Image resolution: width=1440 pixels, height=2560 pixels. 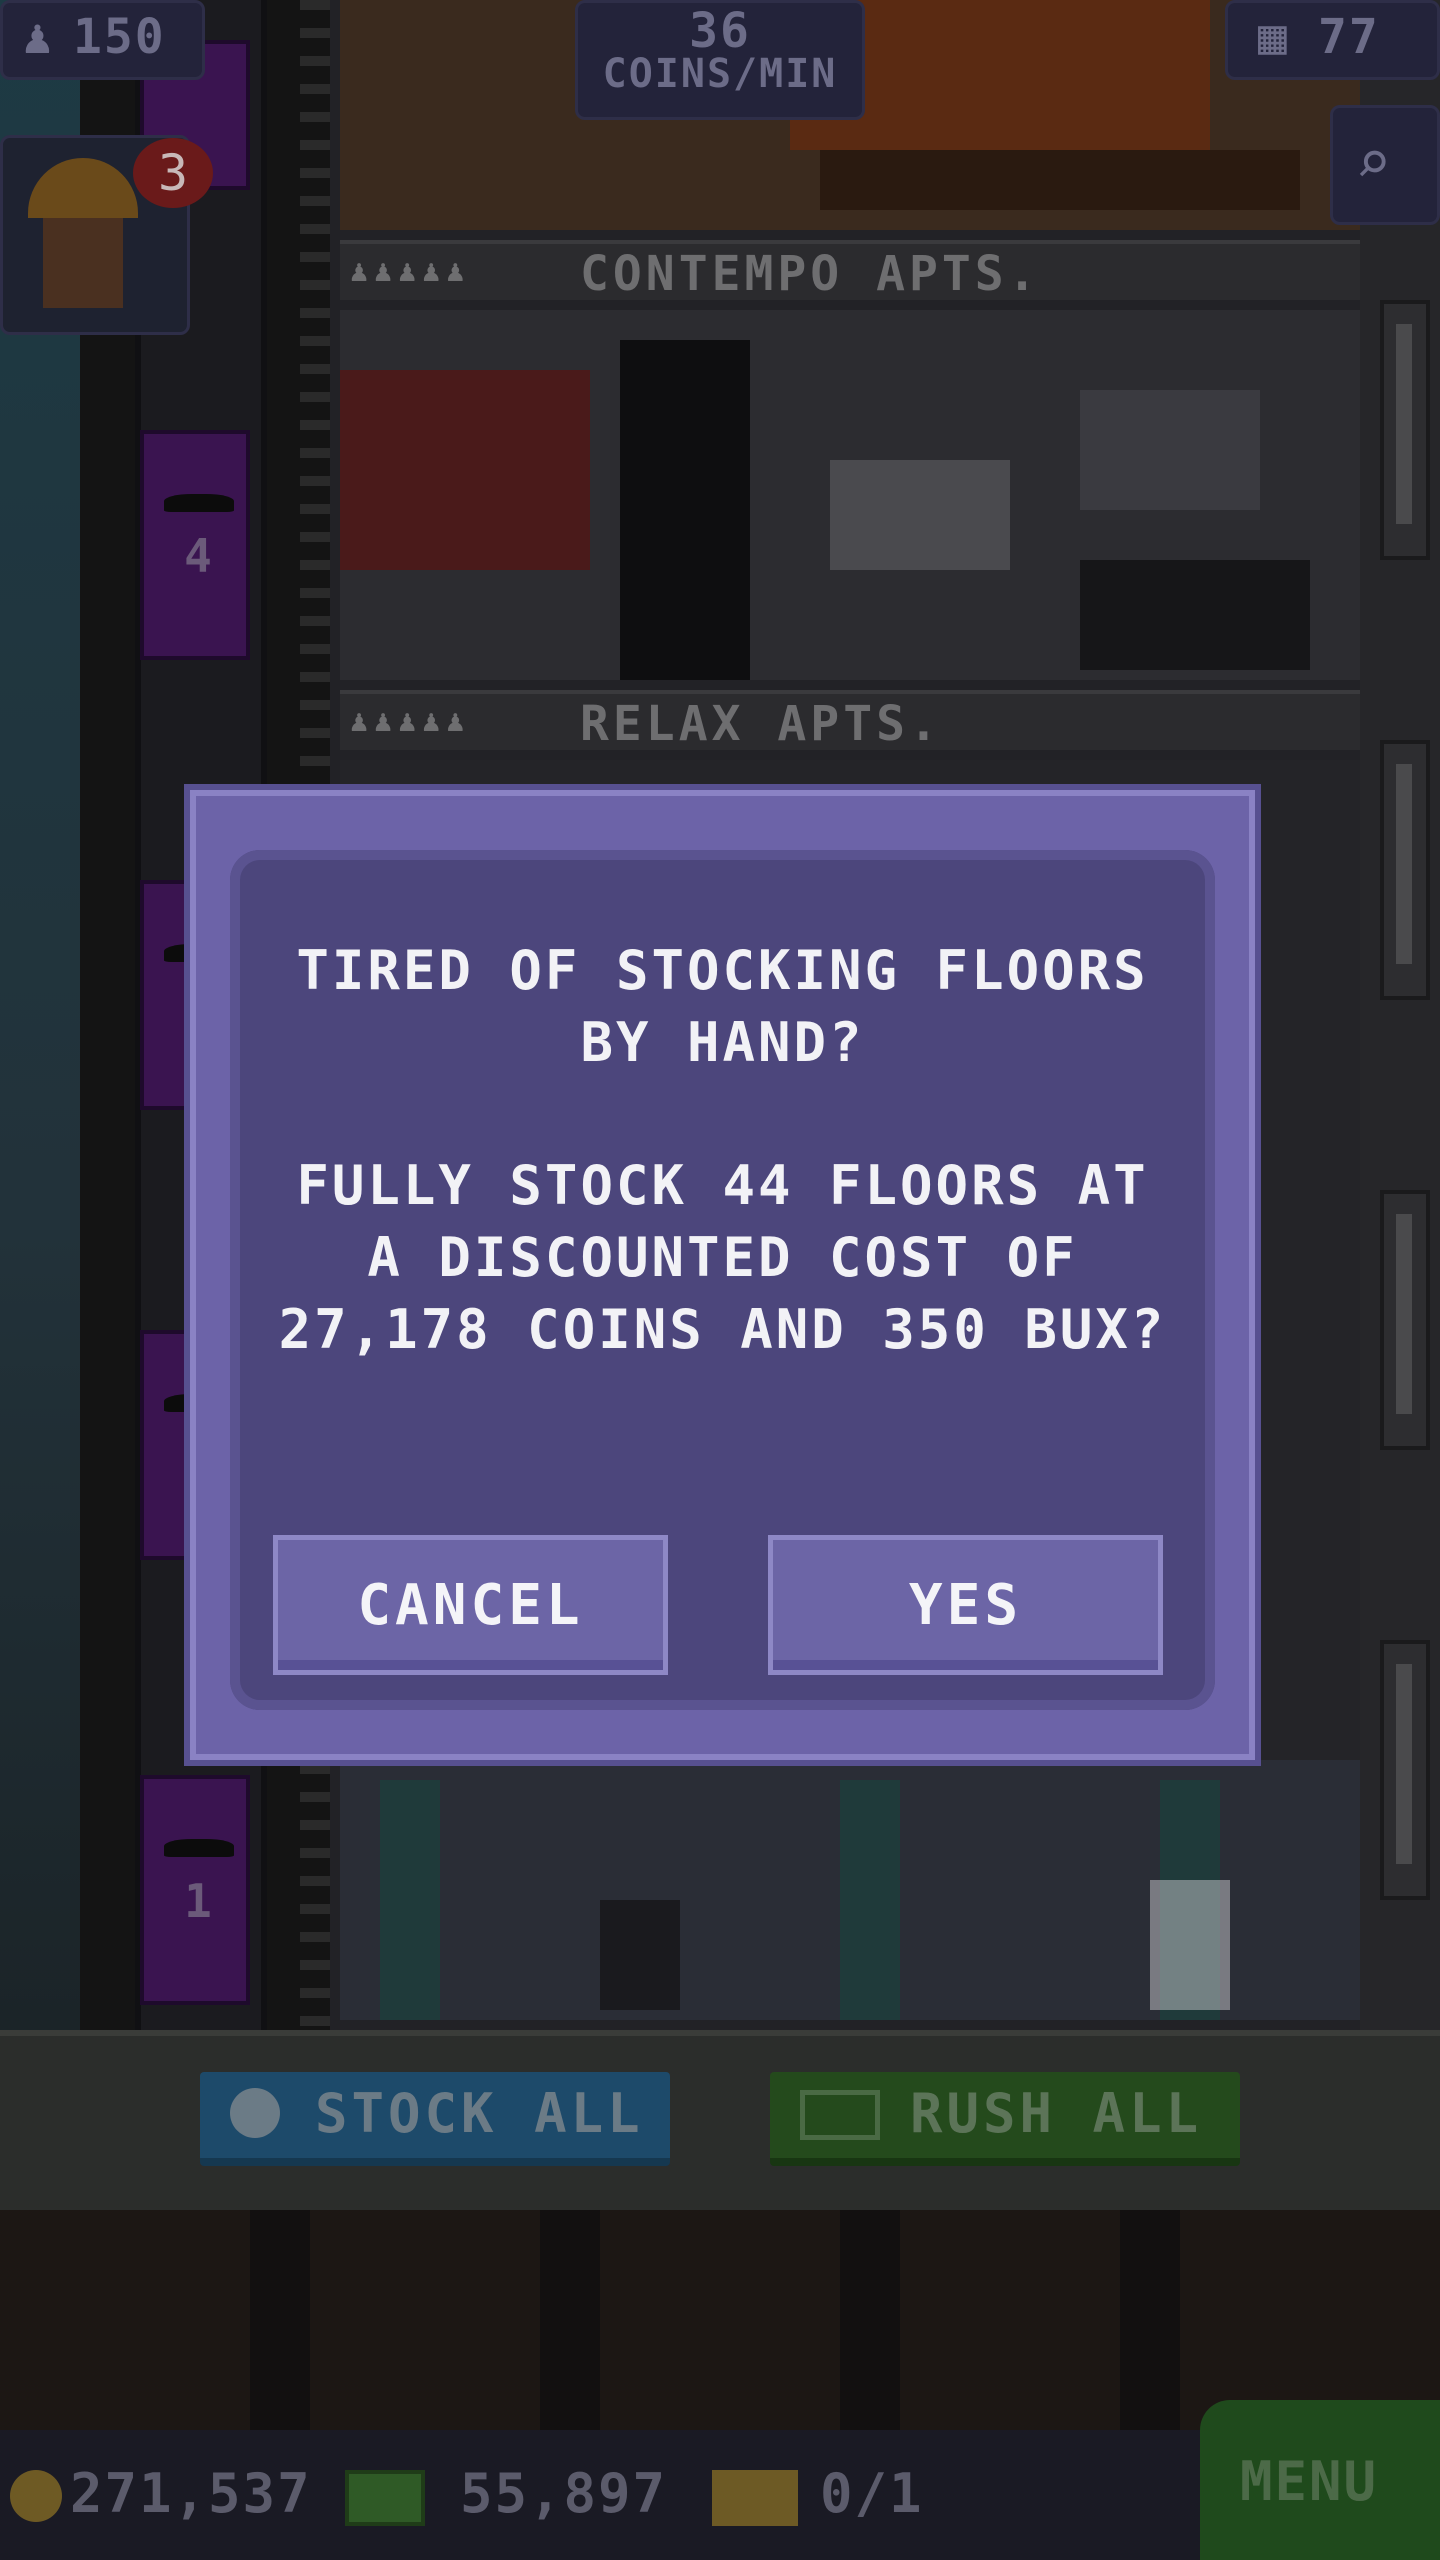 I want to click on floor-room, so click(x=850, y=495).